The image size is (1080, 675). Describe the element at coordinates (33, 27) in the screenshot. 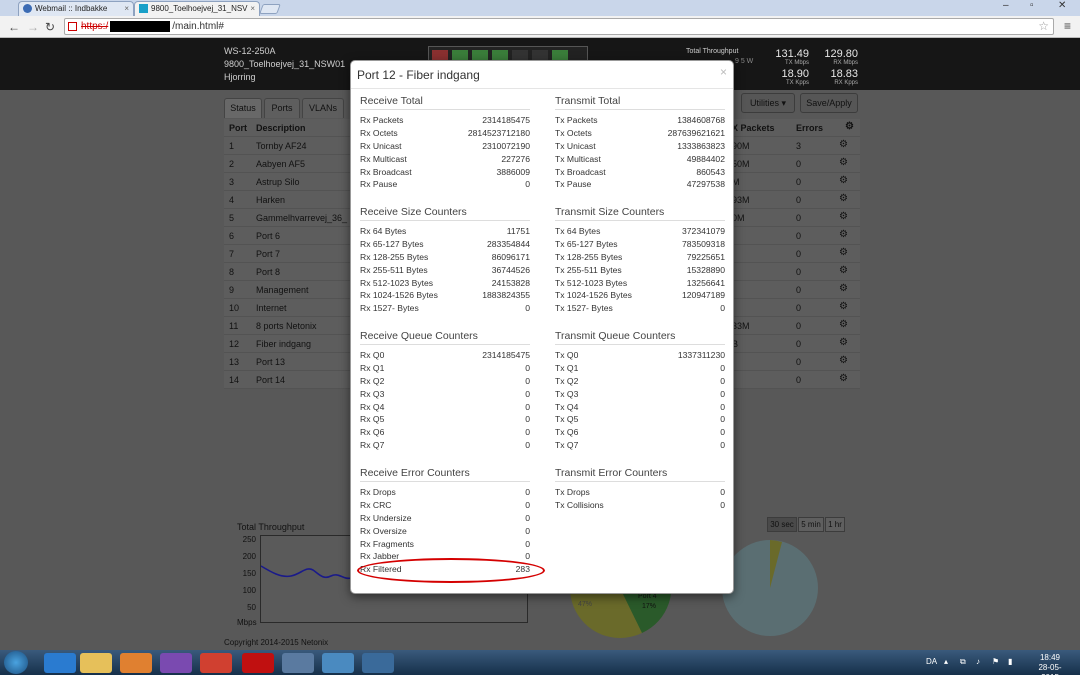

I see `forward-icon: →` at that location.